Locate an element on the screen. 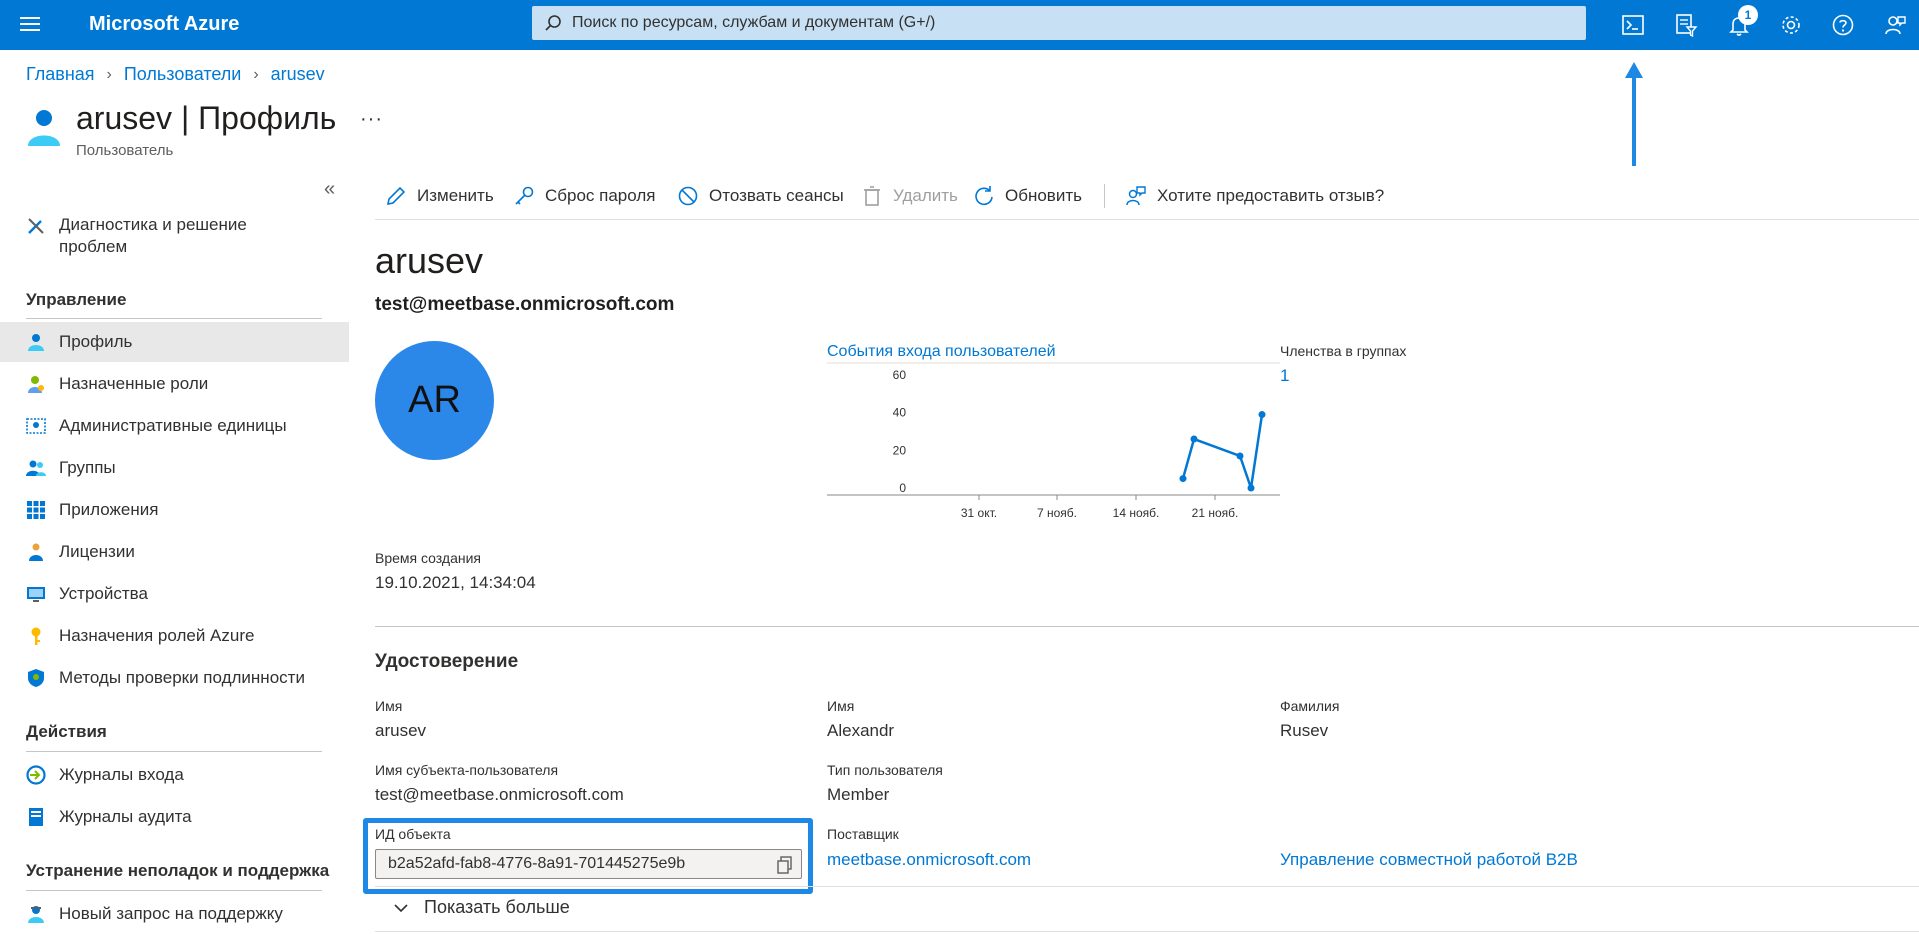 This screenshot has width=1919, height=934. chart-x-tick-label: 31 окт. is located at coordinates (979, 513).